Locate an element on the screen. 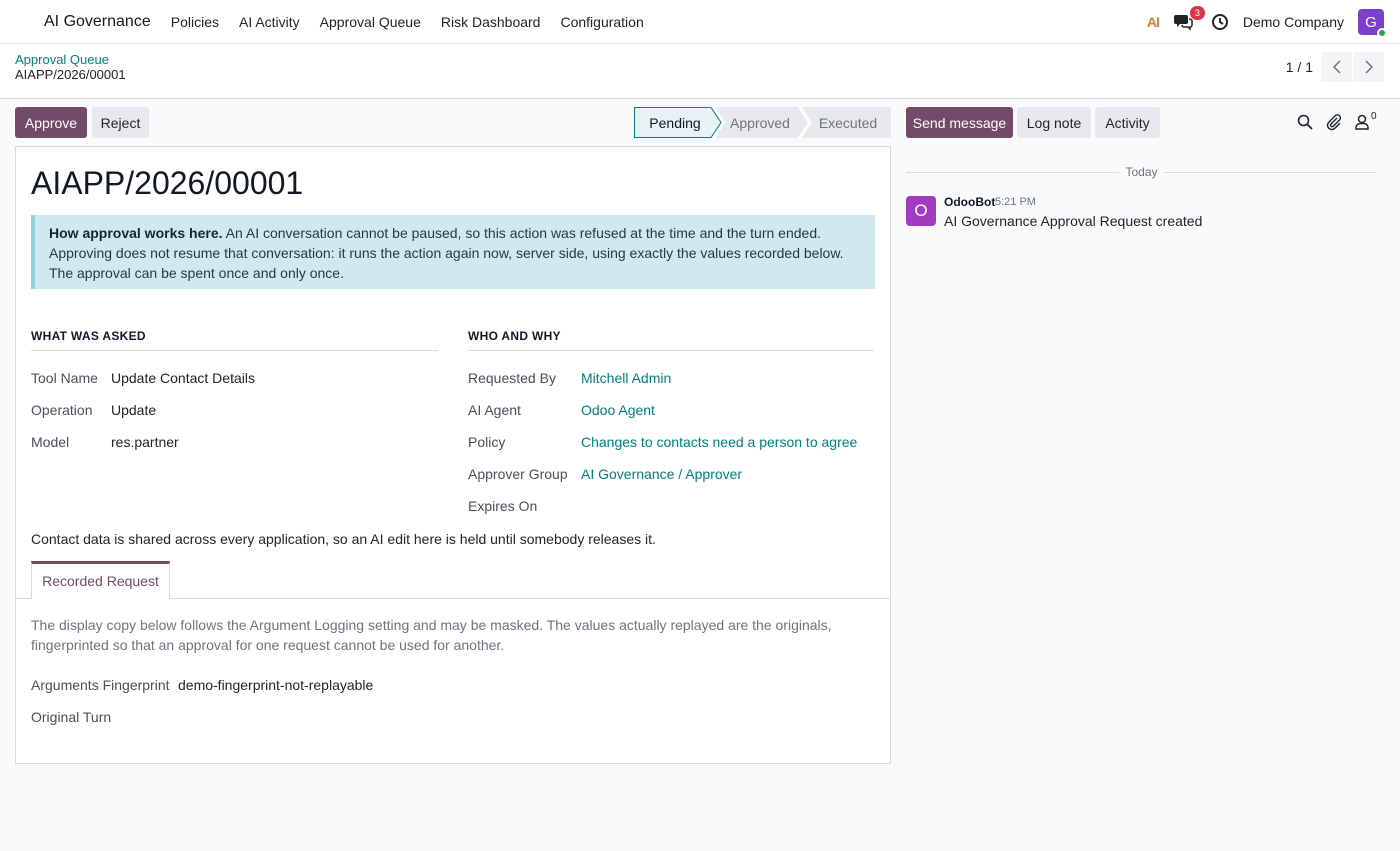 This screenshot has height=851, width=1400. link-ai-agent: Odoo Agent is located at coordinates (618, 410).